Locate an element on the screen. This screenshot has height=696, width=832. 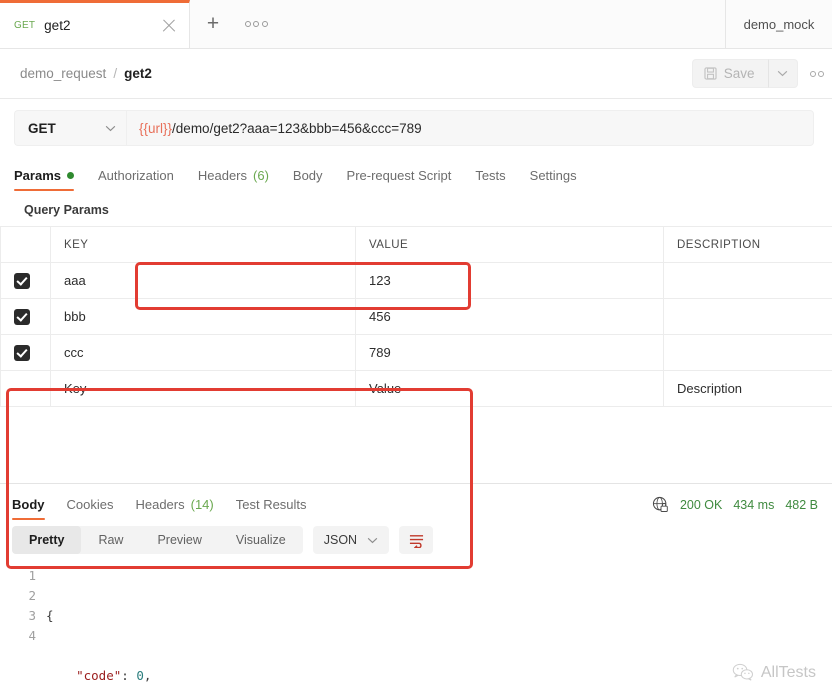
tab-test-results-label: Test Results is located at coordinates (271, 504).